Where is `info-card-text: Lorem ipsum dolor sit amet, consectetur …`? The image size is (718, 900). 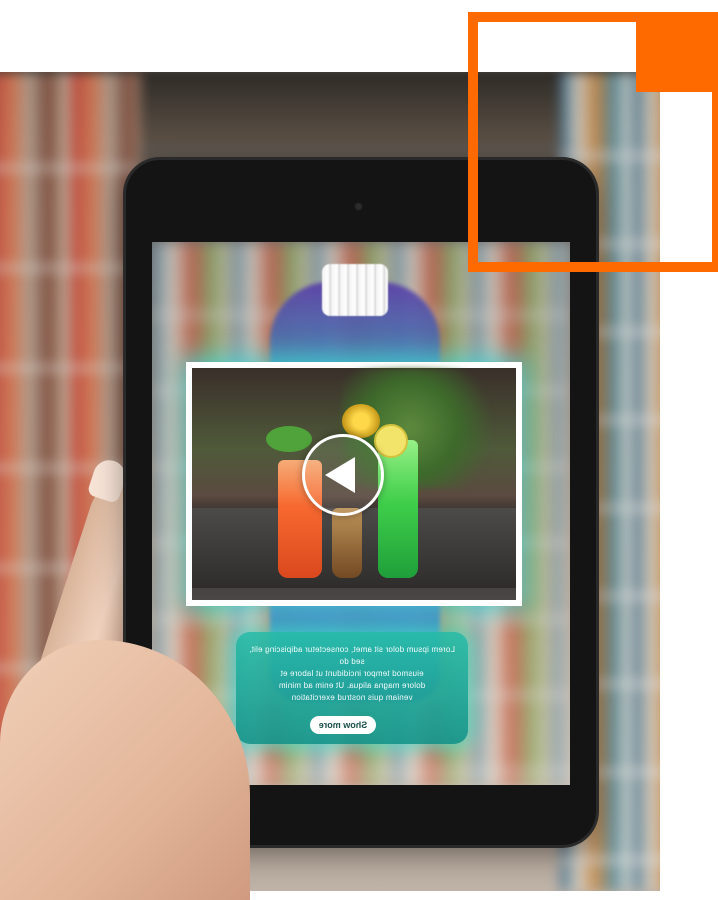
info-card-text: Lorem ipsum dolor sit amet, consectetur … is located at coordinates (352, 673).